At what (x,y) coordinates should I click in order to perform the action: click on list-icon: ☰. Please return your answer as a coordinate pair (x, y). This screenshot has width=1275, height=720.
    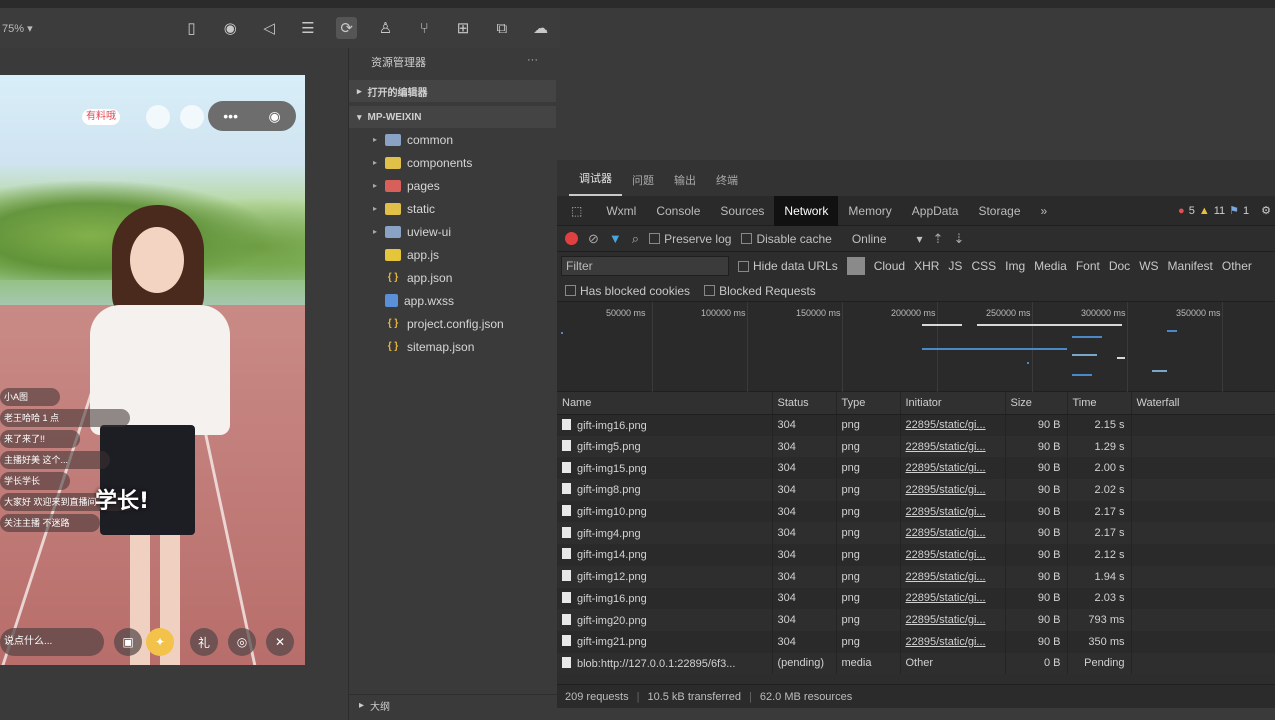
    Looking at the image, I should click on (307, 28).